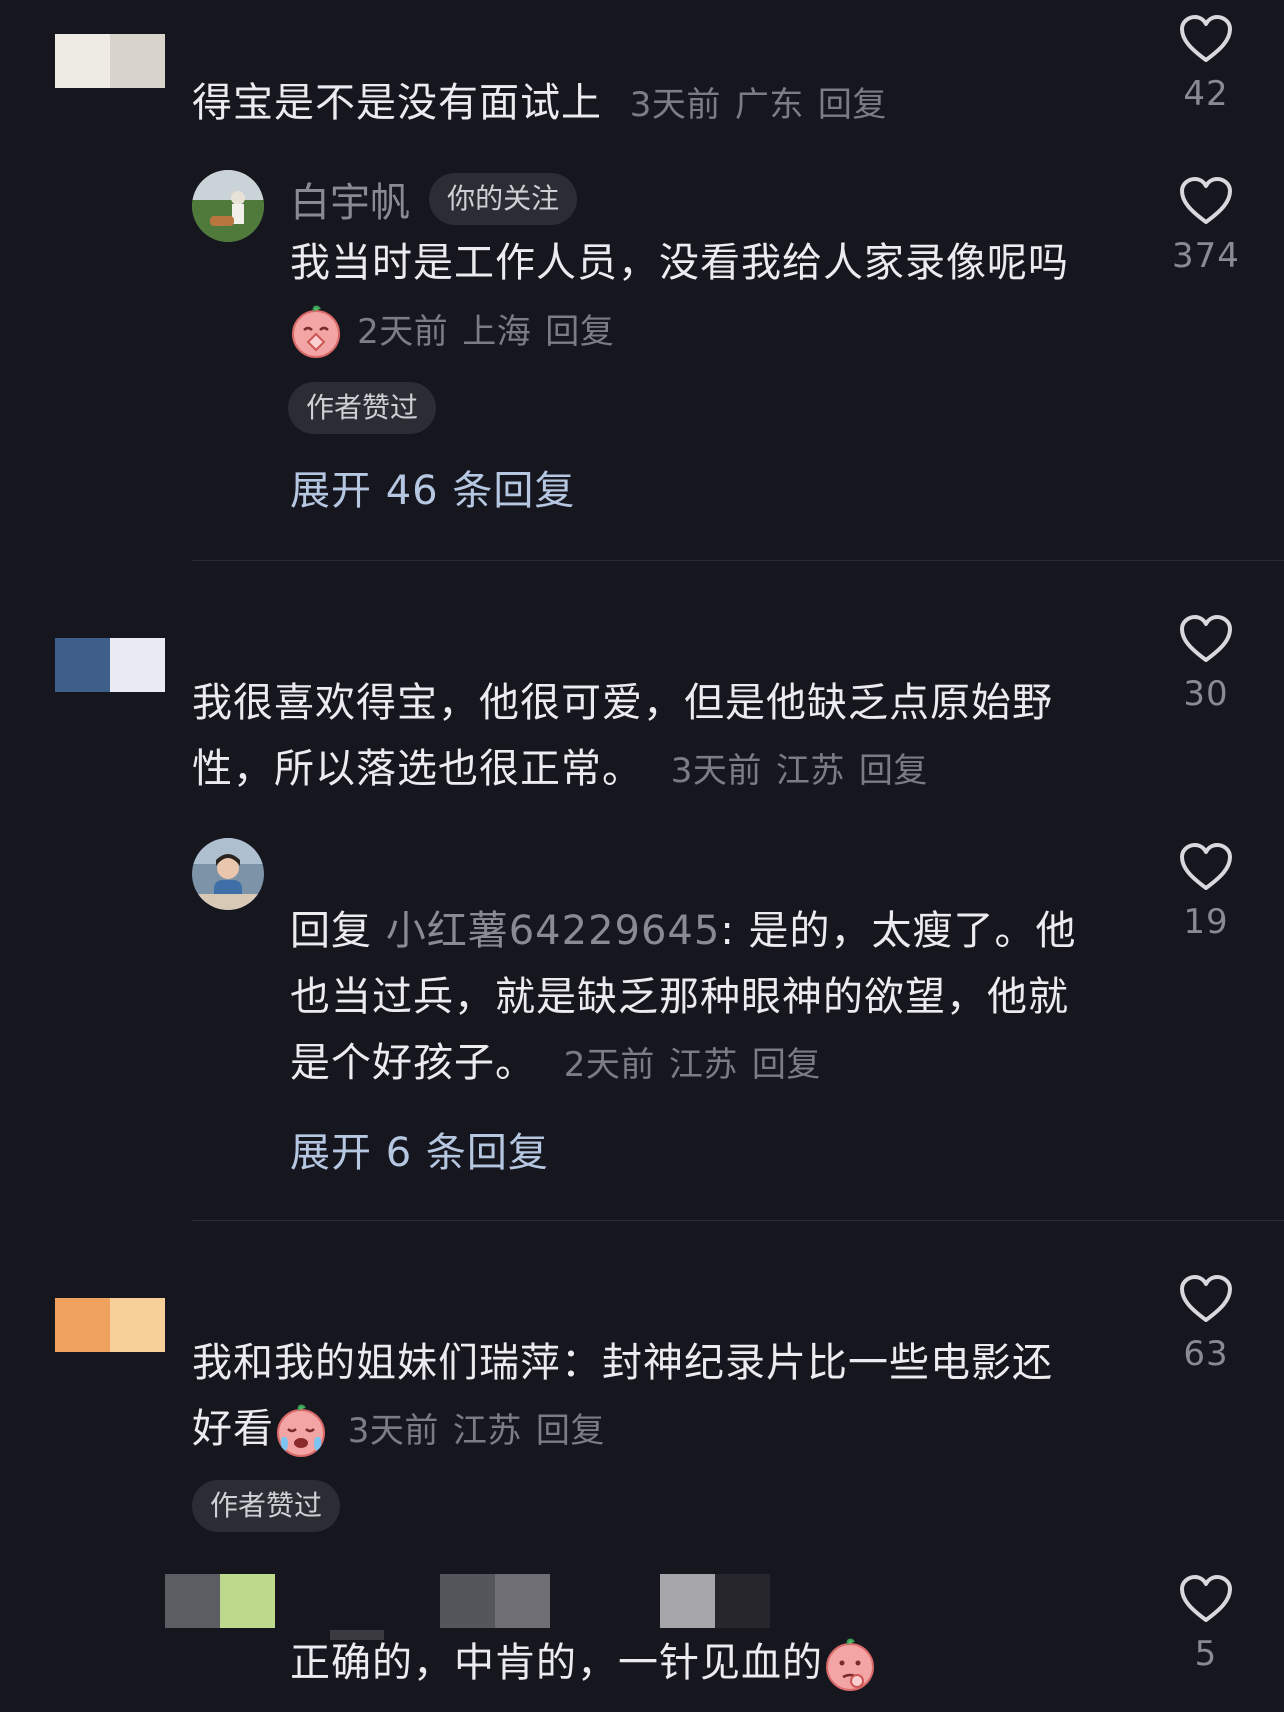 The image size is (1284, 1712). What do you see at coordinates (555, 1064) in the screenshot?
I see `reply-row: 是个好孩子。 2天前 江苏 回复` at bounding box center [555, 1064].